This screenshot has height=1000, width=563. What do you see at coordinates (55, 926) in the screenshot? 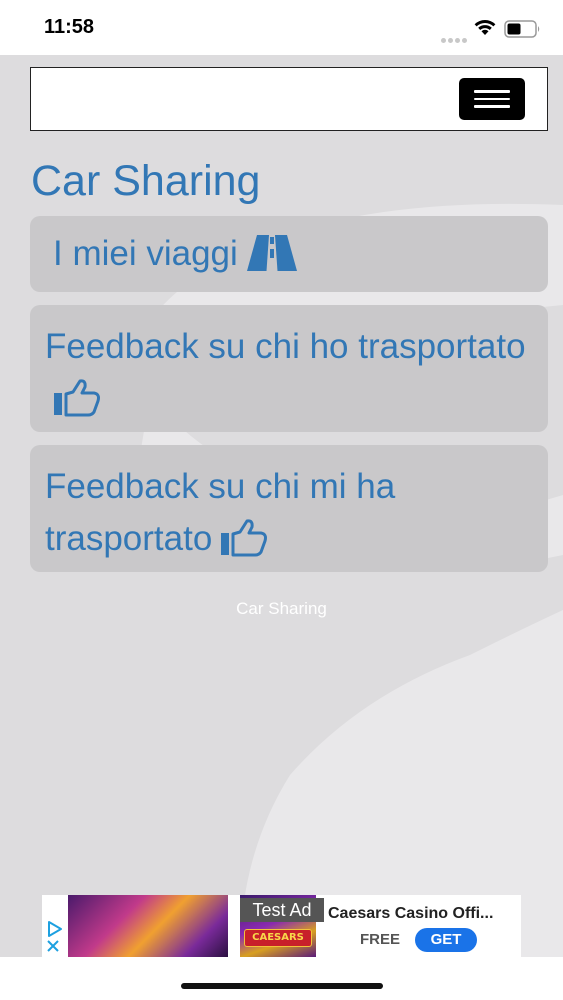
I see `ad-choices-icon` at bounding box center [55, 926].